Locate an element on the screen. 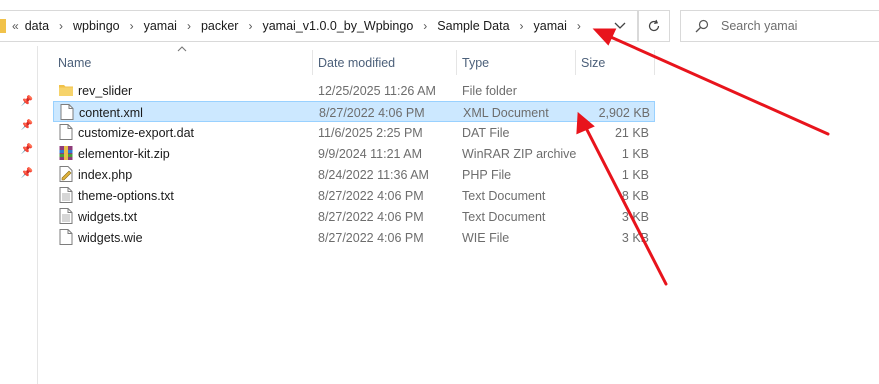 This screenshot has width=879, height=384. file-type: XML Document is located at coordinates (506, 112).